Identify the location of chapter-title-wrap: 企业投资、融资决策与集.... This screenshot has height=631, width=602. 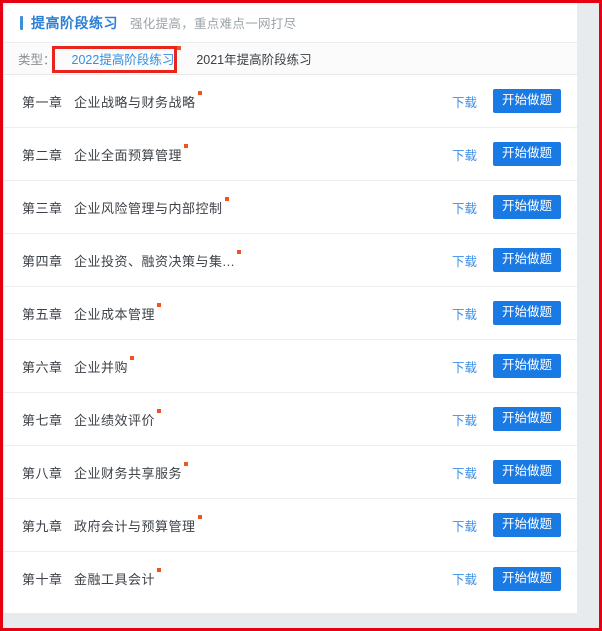
(263, 259).